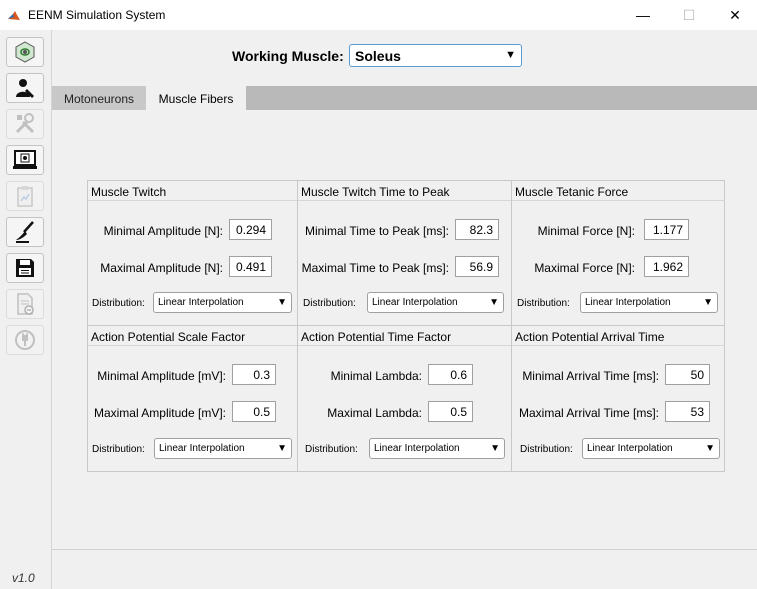  Describe the element at coordinates (687, 411) in the screenshot. I see `max-arrival-time-field: 53` at that location.